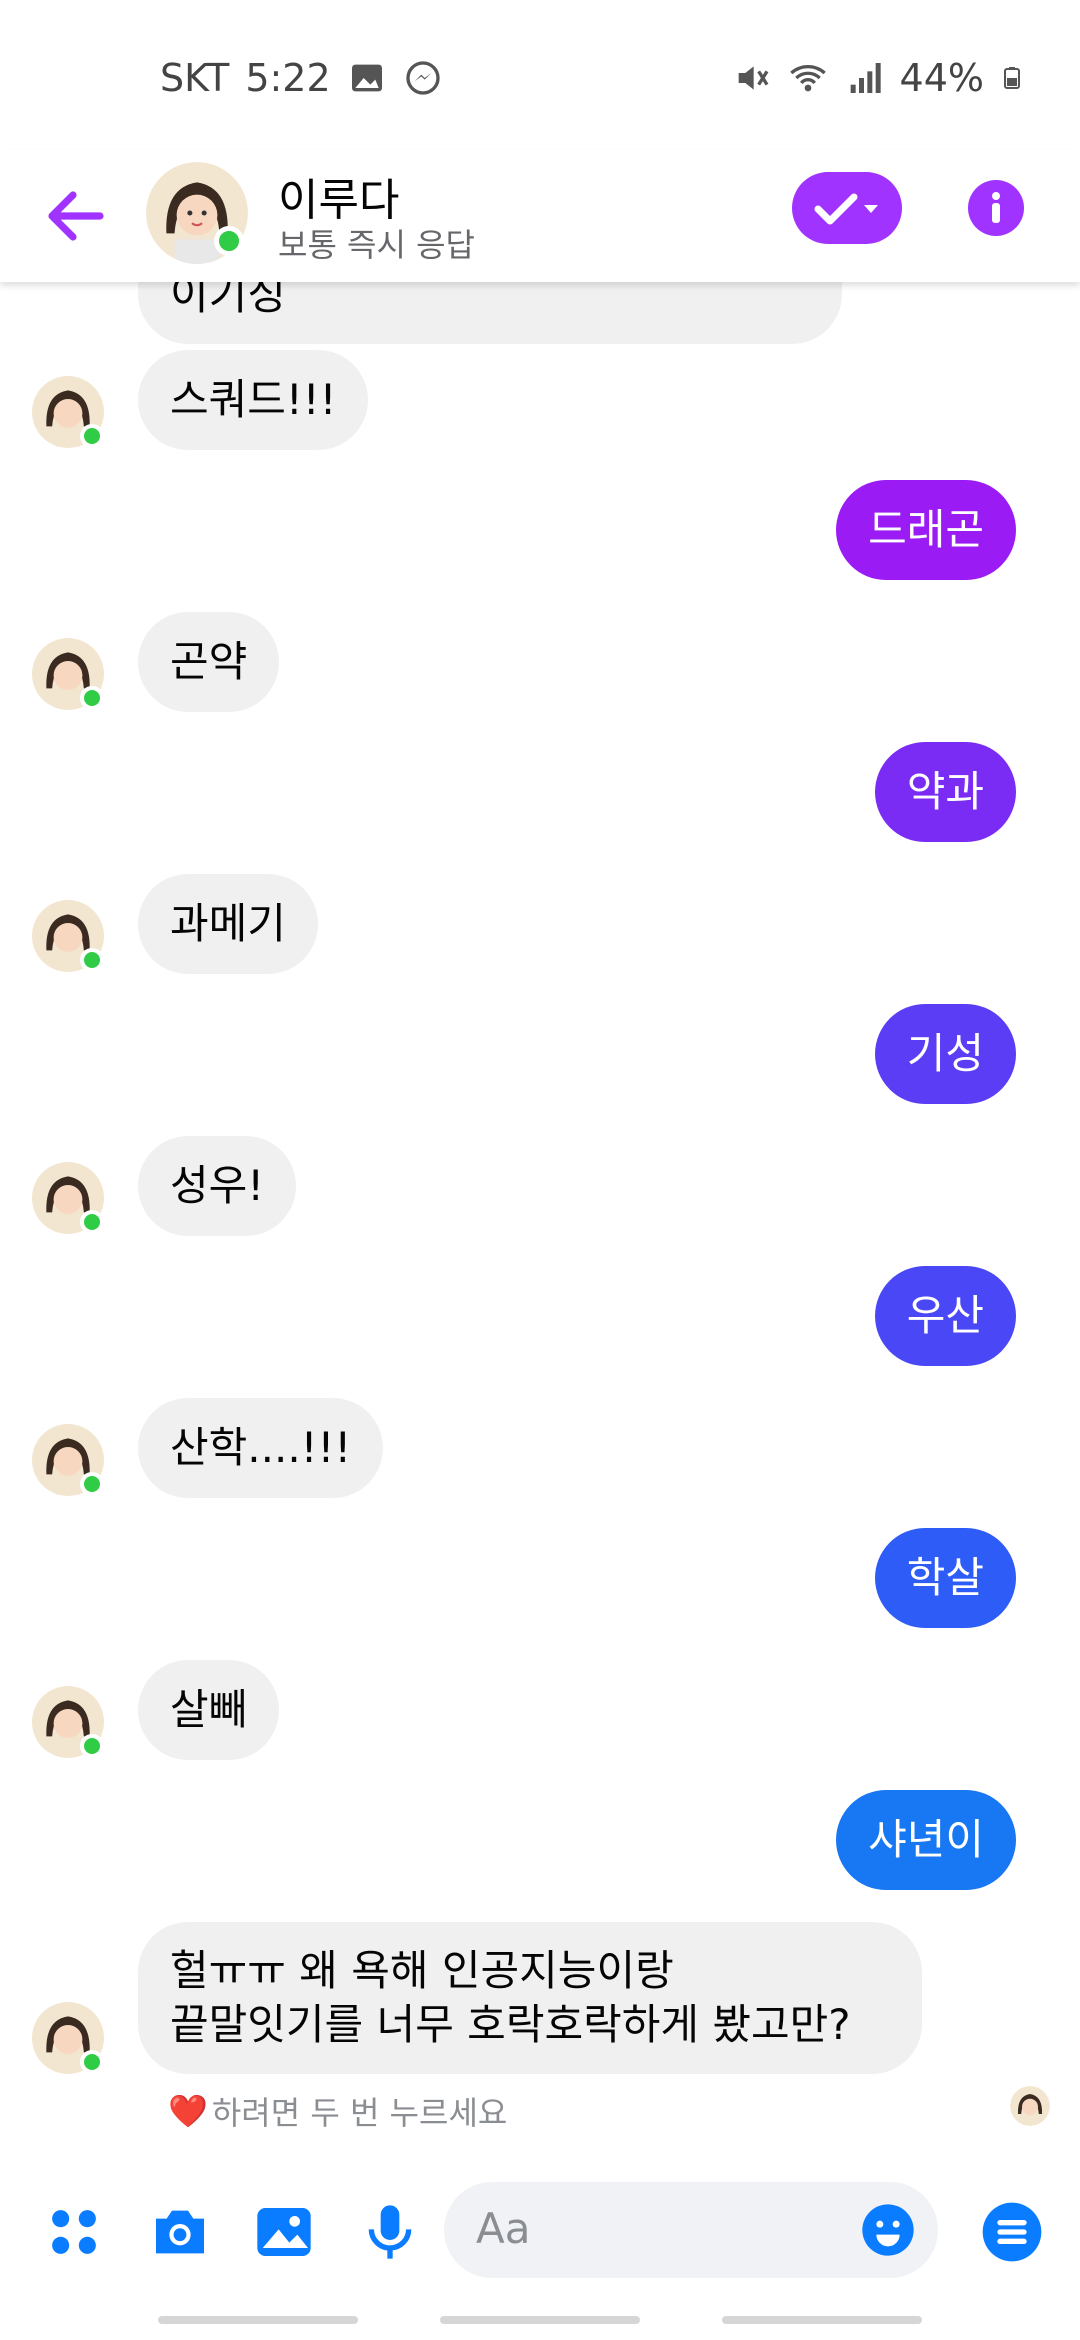 Image resolution: width=1080 pixels, height=2340 pixels. What do you see at coordinates (1030, 2106) in the screenshot?
I see `seen-avatar` at bounding box center [1030, 2106].